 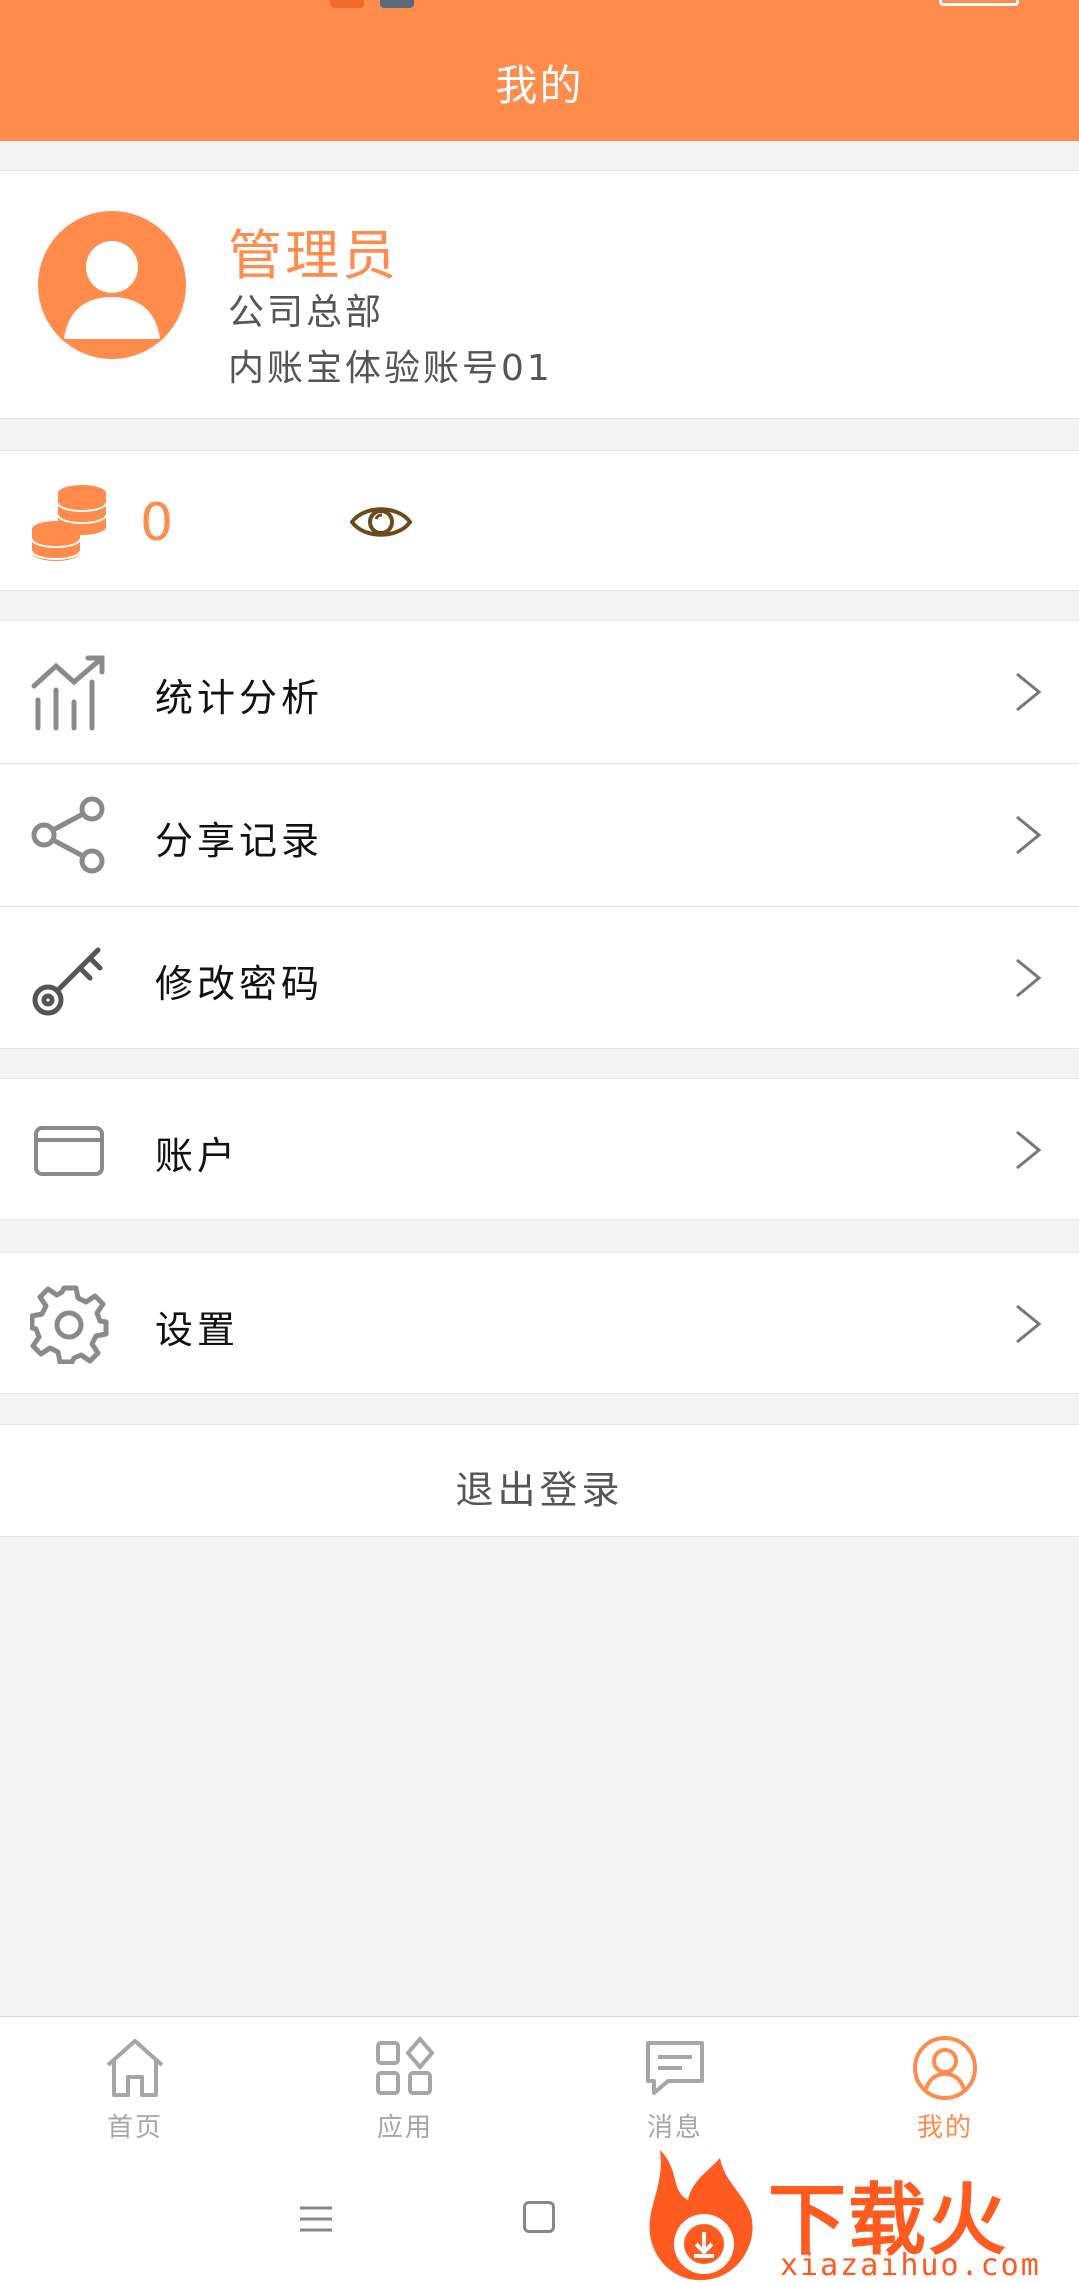 I want to click on tab-messages: 消息, so click(x=675, y=2086).